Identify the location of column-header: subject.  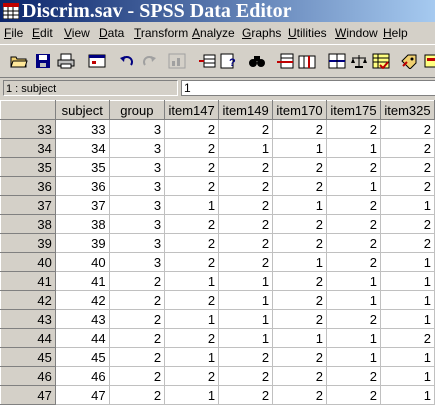
(82, 110).